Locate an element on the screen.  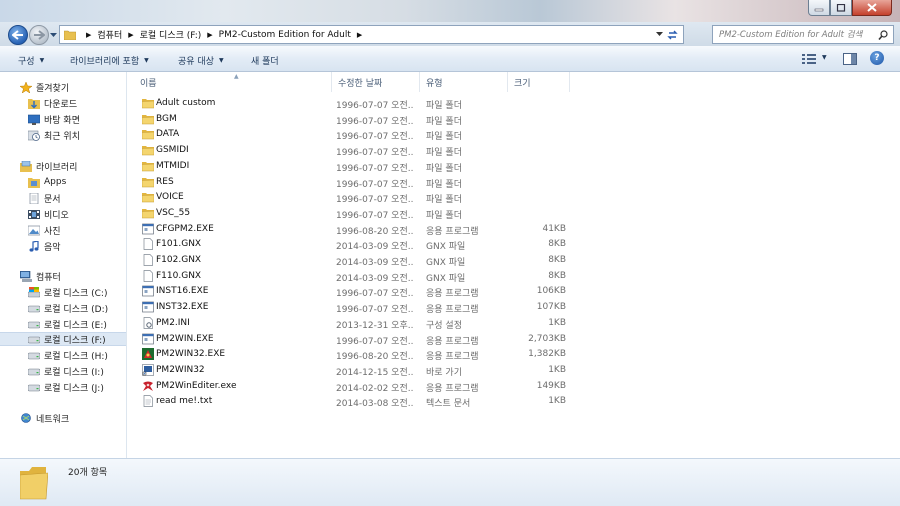
view-options-dropdown-icon: ▼ is located at coordinates (824, 57).